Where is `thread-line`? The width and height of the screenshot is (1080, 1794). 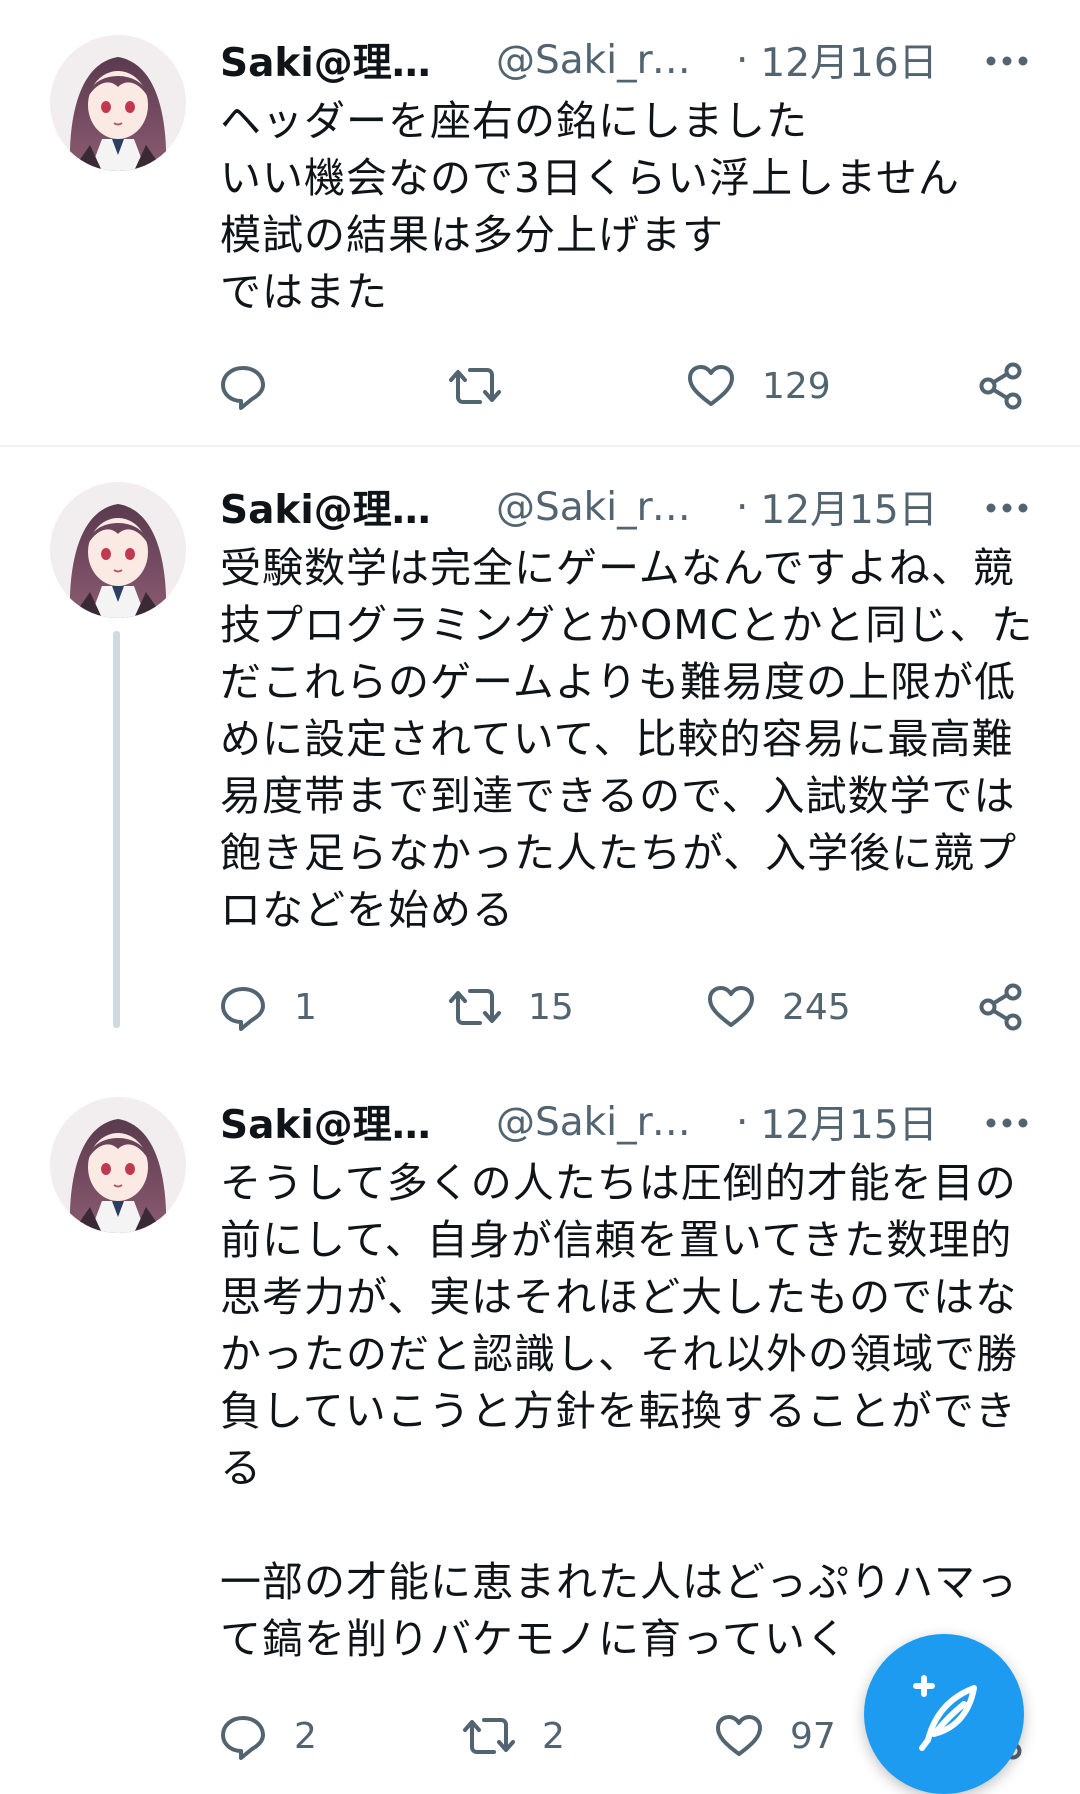 thread-line is located at coordinates (116, 829).